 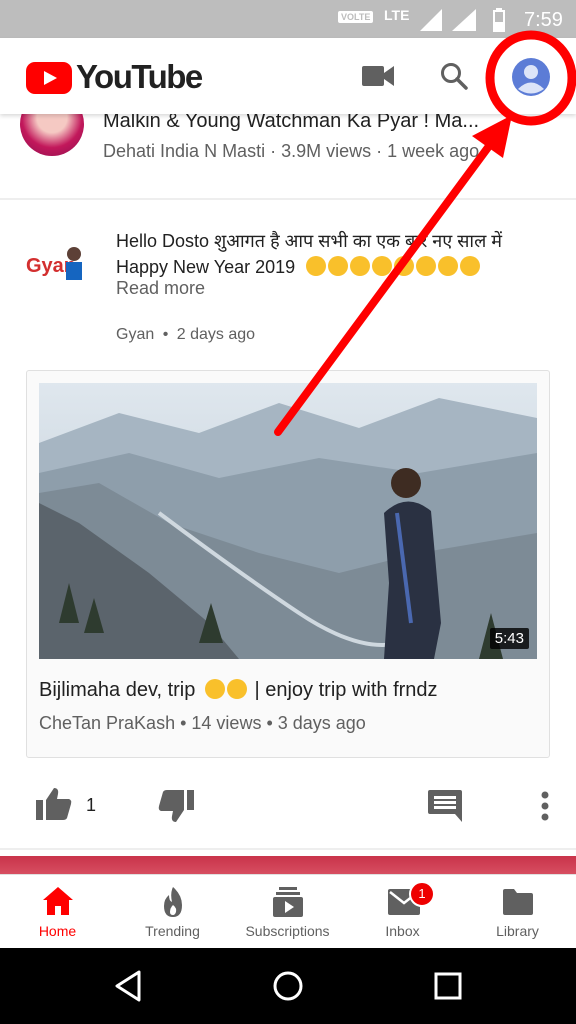 What do you see at coordinates (107, 723) in the screenshot?
I see `shared-video-channel: CheTan PraKash` at bounding box center [107, 723].